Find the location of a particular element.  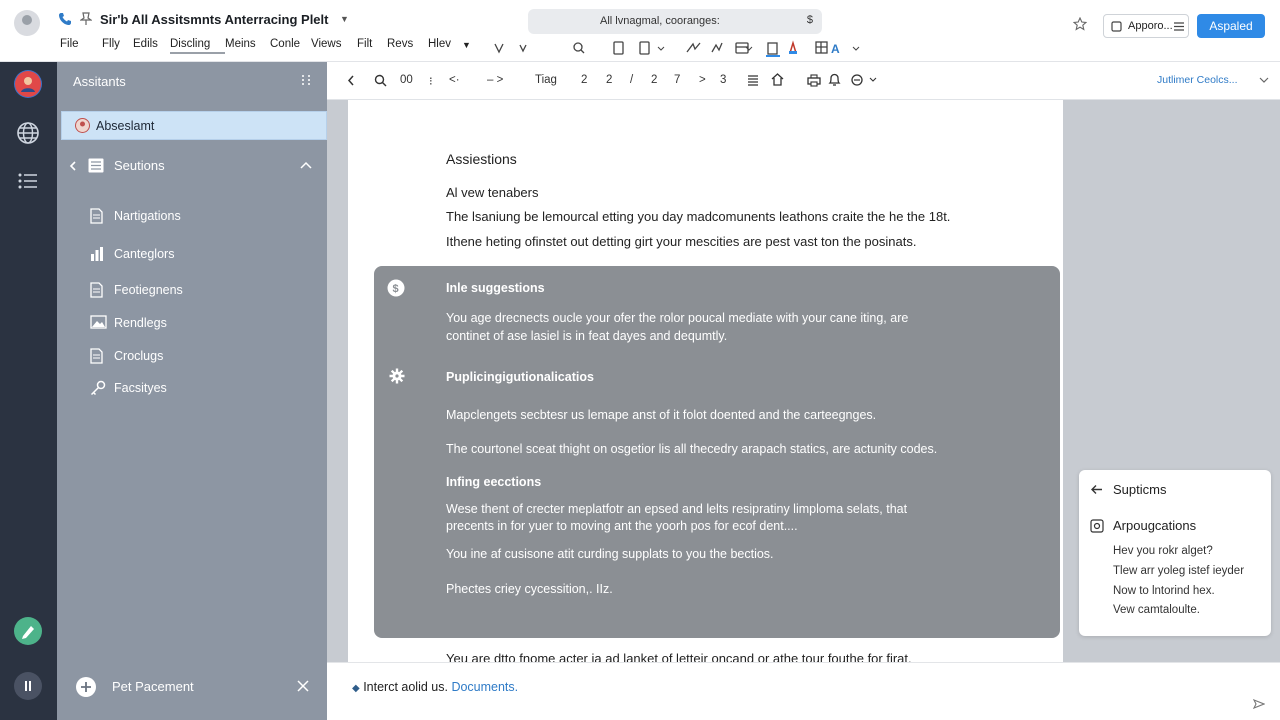

edit-icon is located at coordinates (28, 631).